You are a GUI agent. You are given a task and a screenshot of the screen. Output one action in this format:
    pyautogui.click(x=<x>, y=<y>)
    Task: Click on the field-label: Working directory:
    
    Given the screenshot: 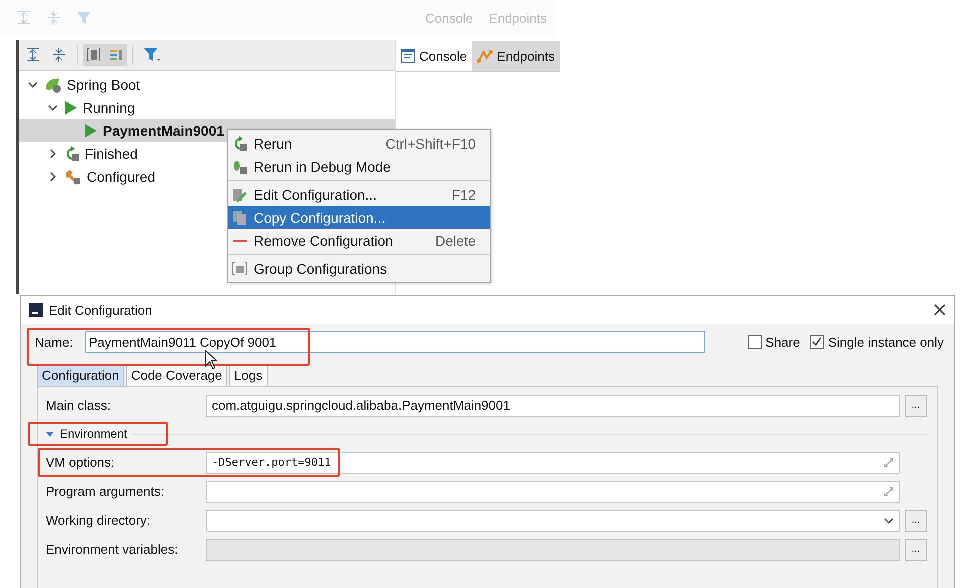 What is the action you would take?
    pyautogui.click(x=99, y=520)
    